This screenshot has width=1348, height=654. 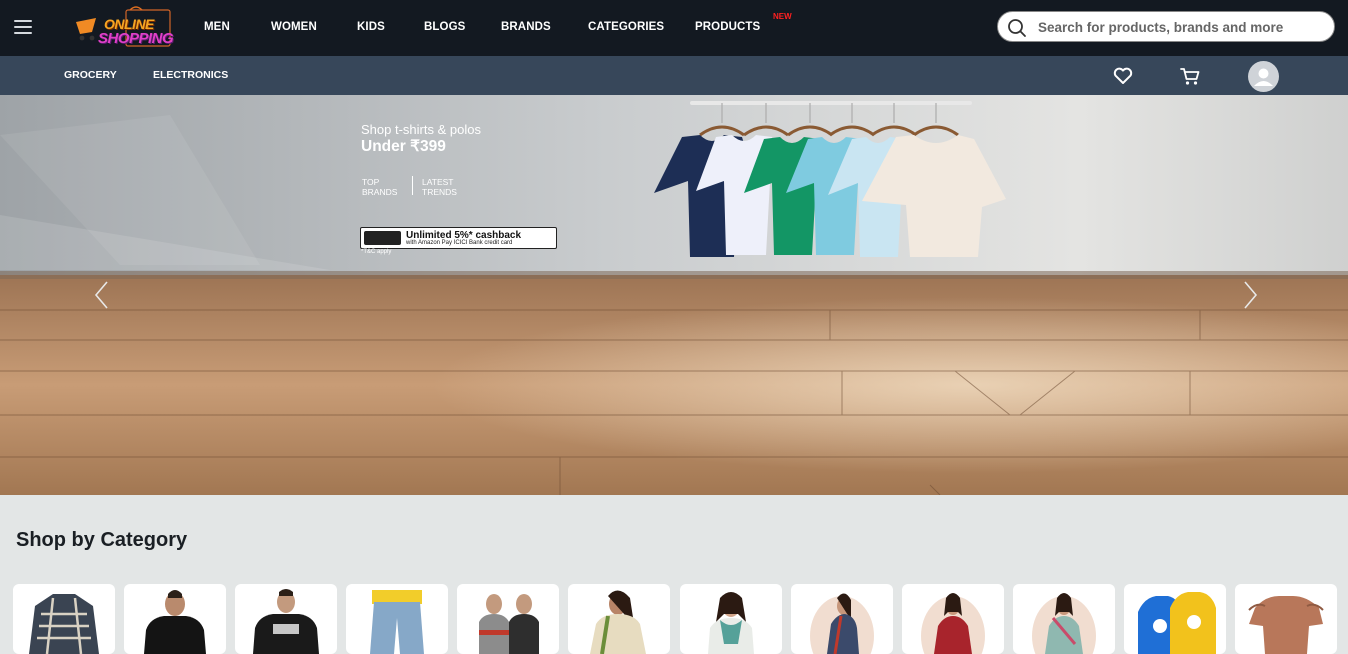 I want to click on hero-tag-latest-trends: LATEST TRENDS, so click(x=439, y=187).